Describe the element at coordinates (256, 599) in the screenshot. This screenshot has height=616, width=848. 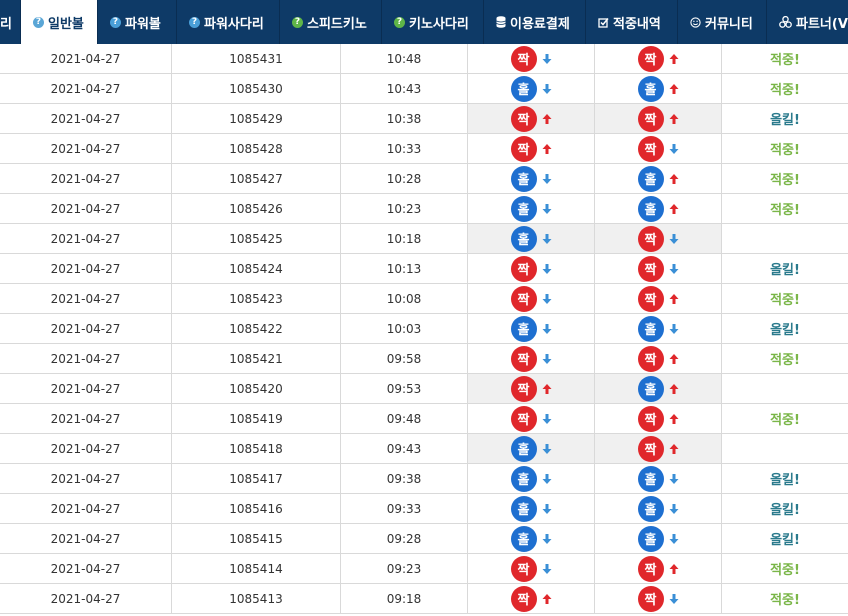
I see `round-cell: 1085413` at that location.